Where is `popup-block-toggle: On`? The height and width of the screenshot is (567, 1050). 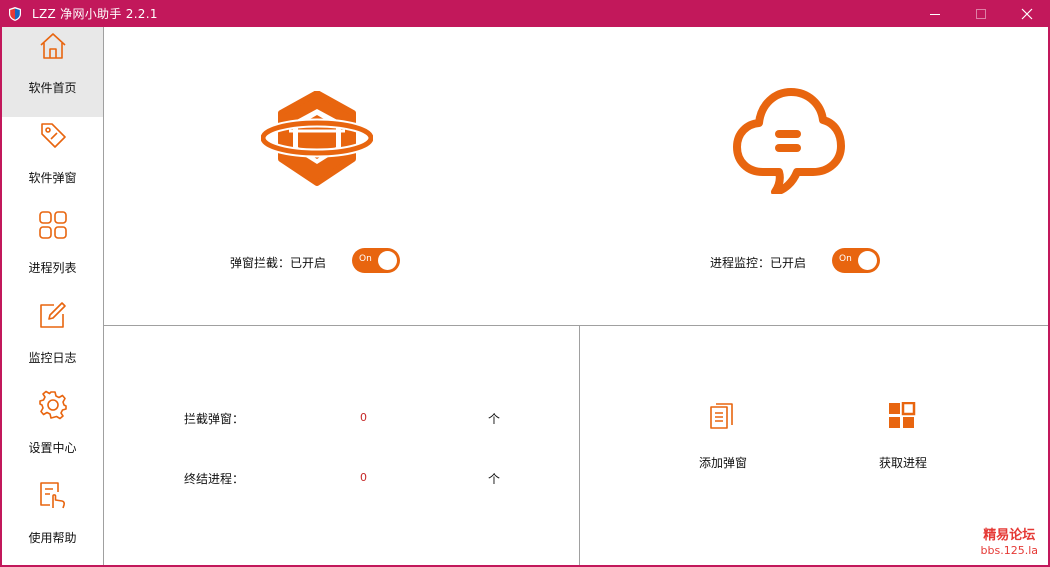 popup-block-toggle: On is located at coordinates (376, 260).